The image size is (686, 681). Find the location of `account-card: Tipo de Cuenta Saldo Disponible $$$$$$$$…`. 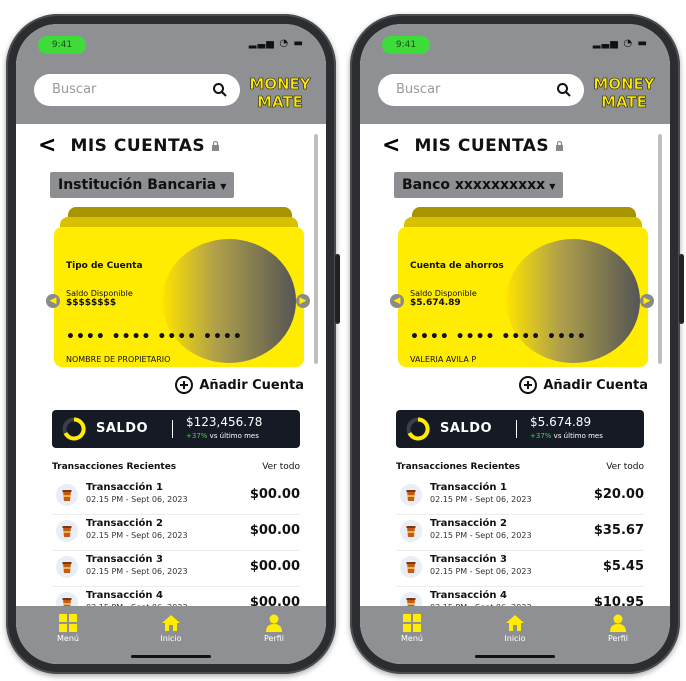

account-card: Tipo de Cuenta Saldo Disponible $$$$$$$$… is located at coordinates (179, 297).